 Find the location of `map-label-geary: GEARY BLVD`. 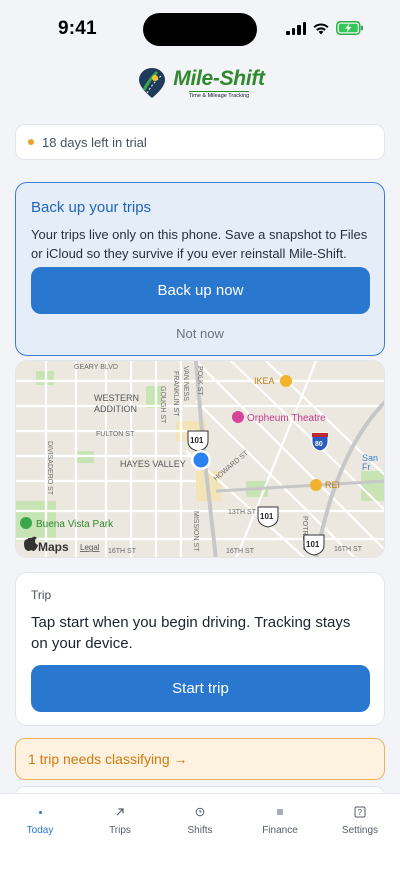

map-label-geary: GEARY BLVD is located at coordinates (96, 367).